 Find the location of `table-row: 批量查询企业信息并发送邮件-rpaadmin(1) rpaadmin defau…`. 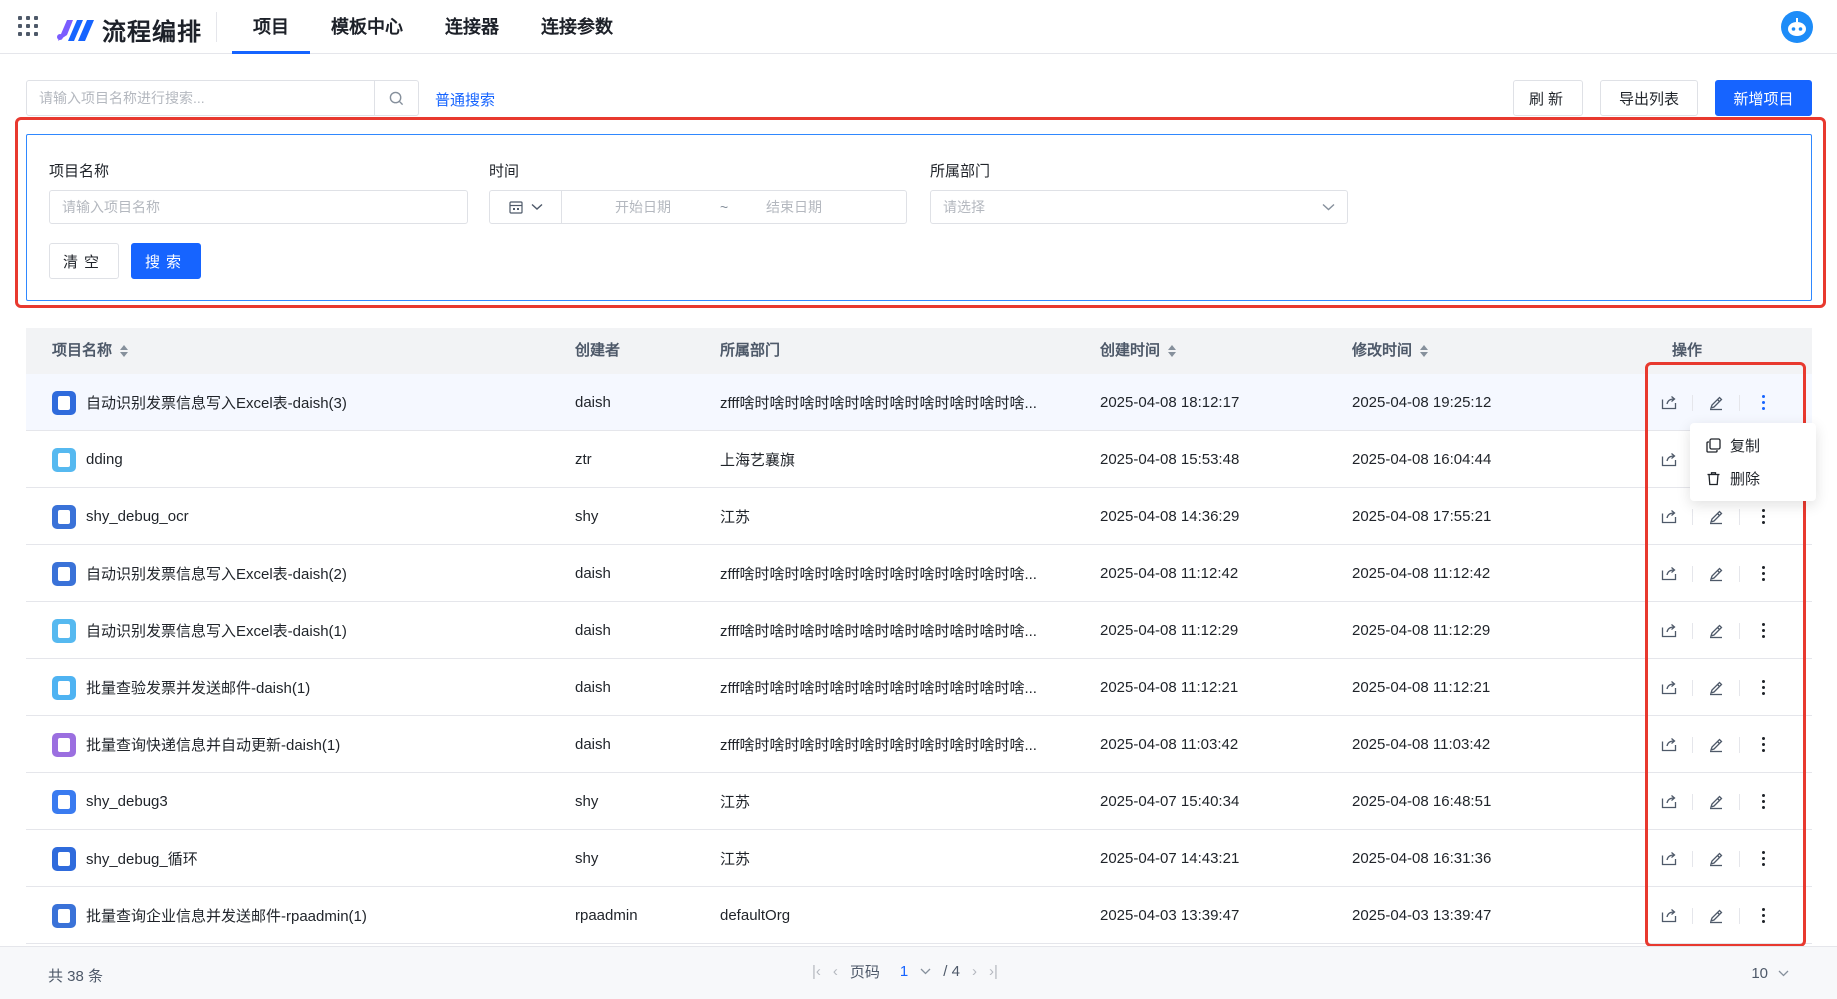

table-row: 批量查询企业信息并发送邮件-rpaadmin(1) rpaadmin defau… is located at coordinates (919, 915).